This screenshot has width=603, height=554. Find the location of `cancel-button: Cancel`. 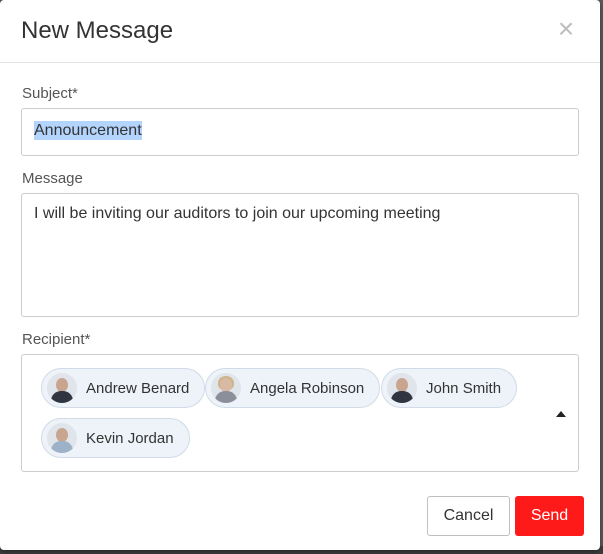

cancel-button: Cancel is located at coordinates (468, 516).